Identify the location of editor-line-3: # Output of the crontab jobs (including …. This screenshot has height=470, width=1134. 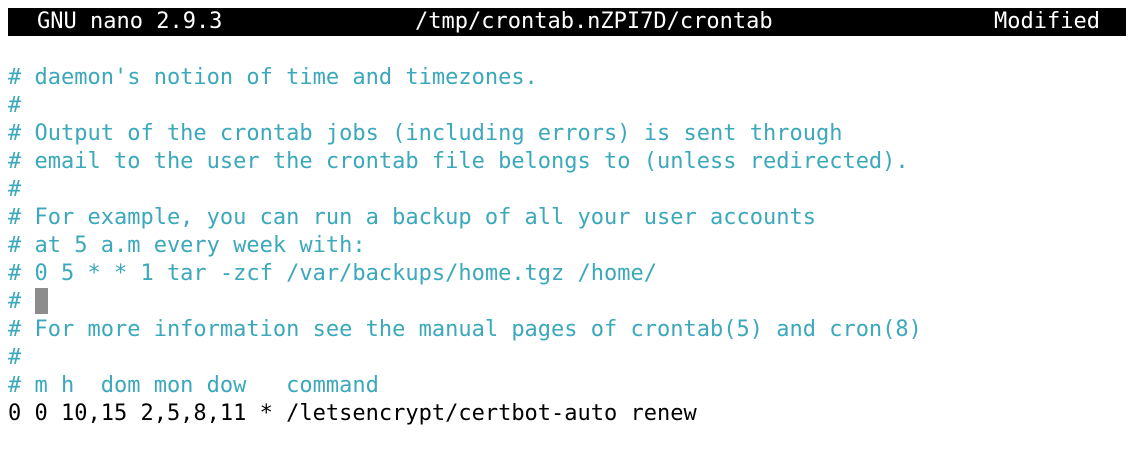
(571, 134).